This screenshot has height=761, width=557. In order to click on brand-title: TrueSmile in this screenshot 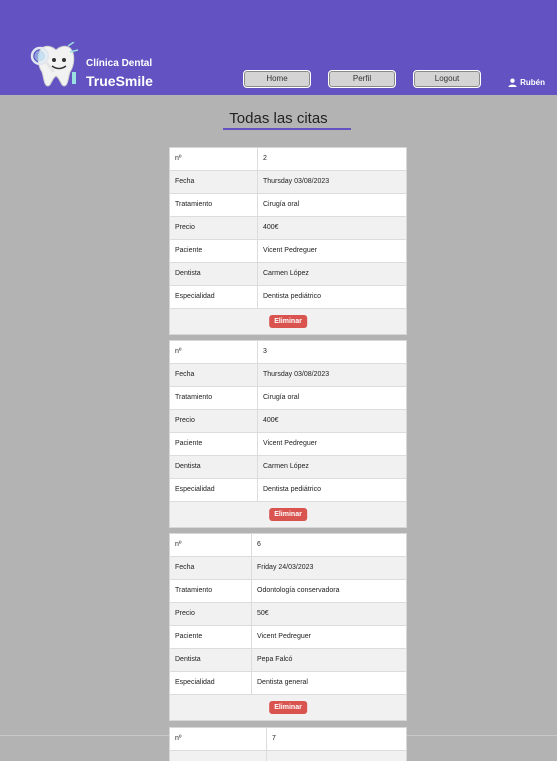, I will do `click(119, 81)`.